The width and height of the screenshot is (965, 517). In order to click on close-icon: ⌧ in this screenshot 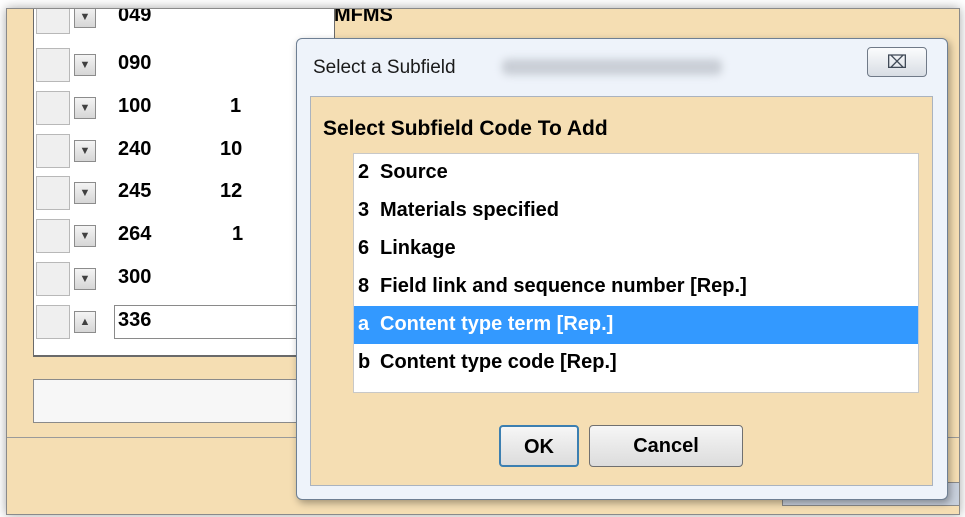, I will do `click(897, 62)`.